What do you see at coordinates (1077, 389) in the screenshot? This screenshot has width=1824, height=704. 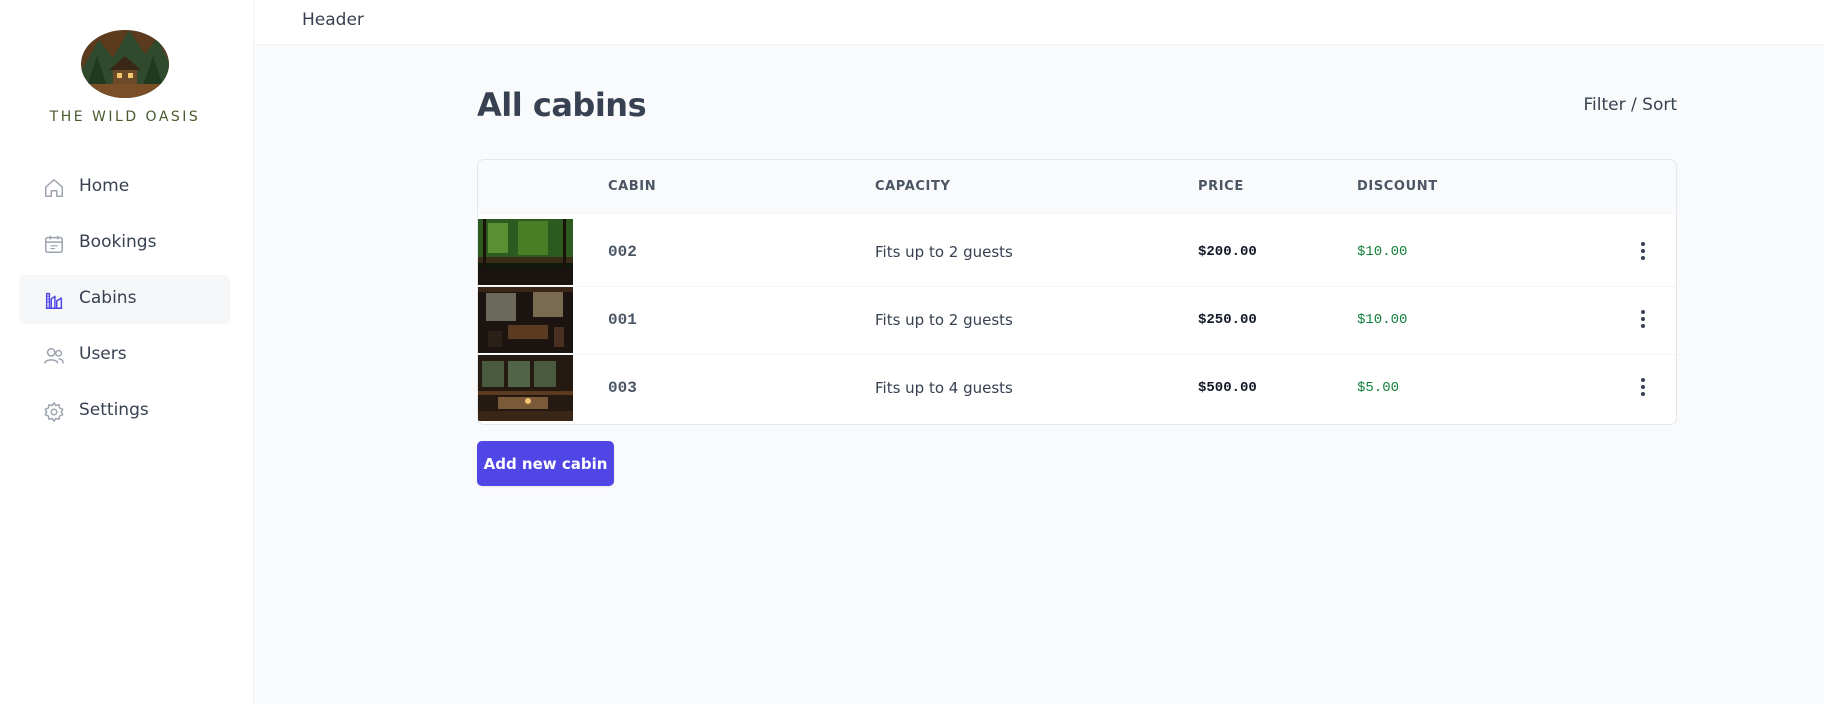 I see `table-row: 003 Fits up to 4 guests $500.00 $5.00` at bounding box center [1077, 389].